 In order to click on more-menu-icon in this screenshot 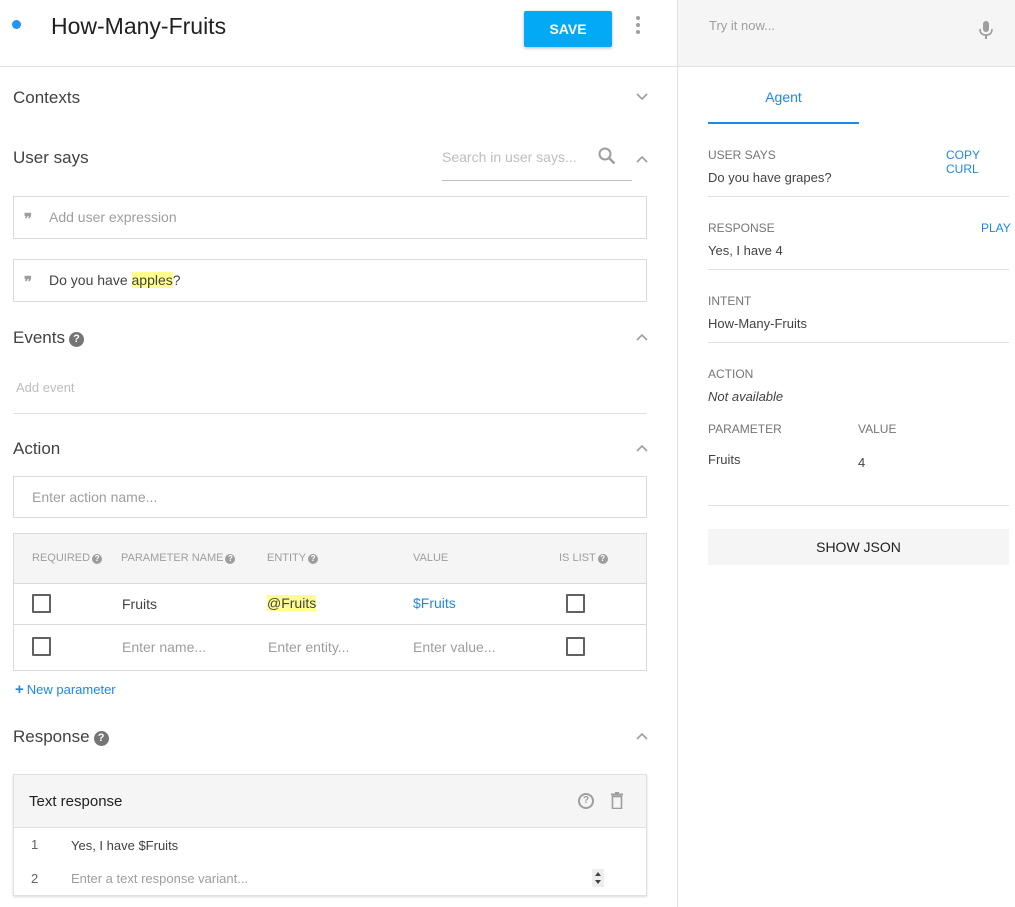, I will do `click(638, 27)`.